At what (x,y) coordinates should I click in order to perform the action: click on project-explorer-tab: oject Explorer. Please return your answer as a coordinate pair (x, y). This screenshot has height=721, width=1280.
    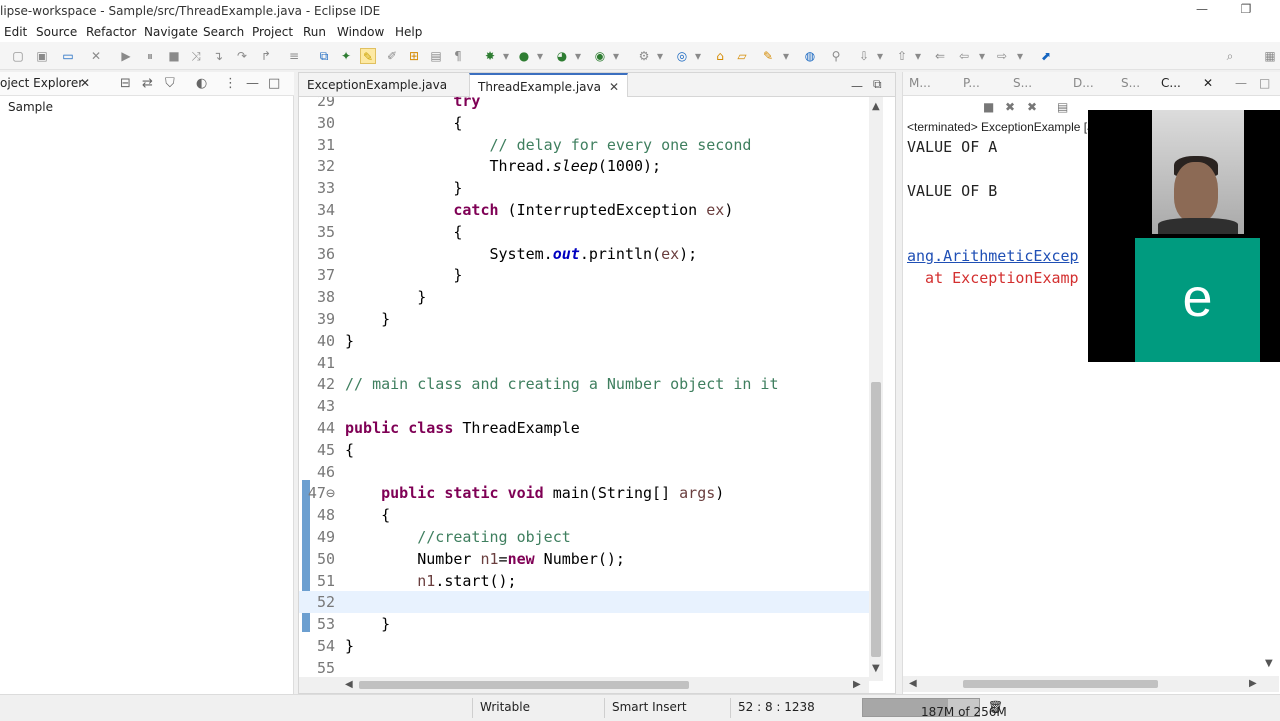
    Looking at the image, I should click on (41, 83).